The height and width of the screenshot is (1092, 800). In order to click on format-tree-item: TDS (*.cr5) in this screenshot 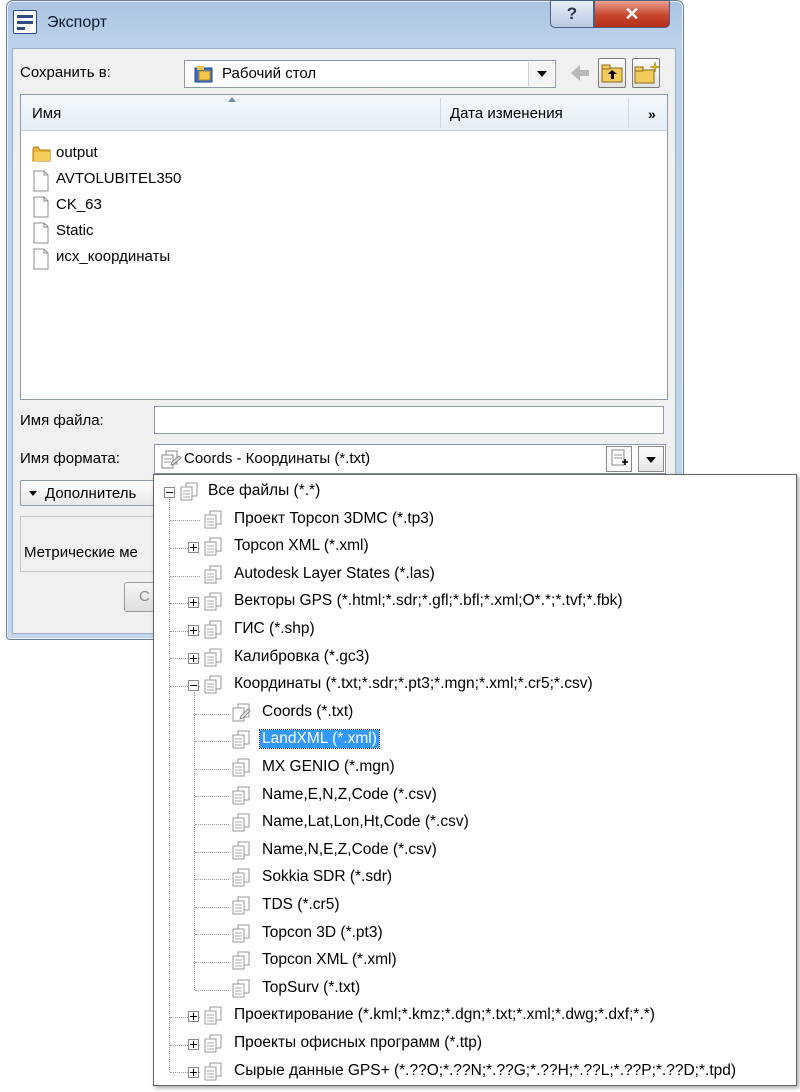, I will do `click(474, 906)`.